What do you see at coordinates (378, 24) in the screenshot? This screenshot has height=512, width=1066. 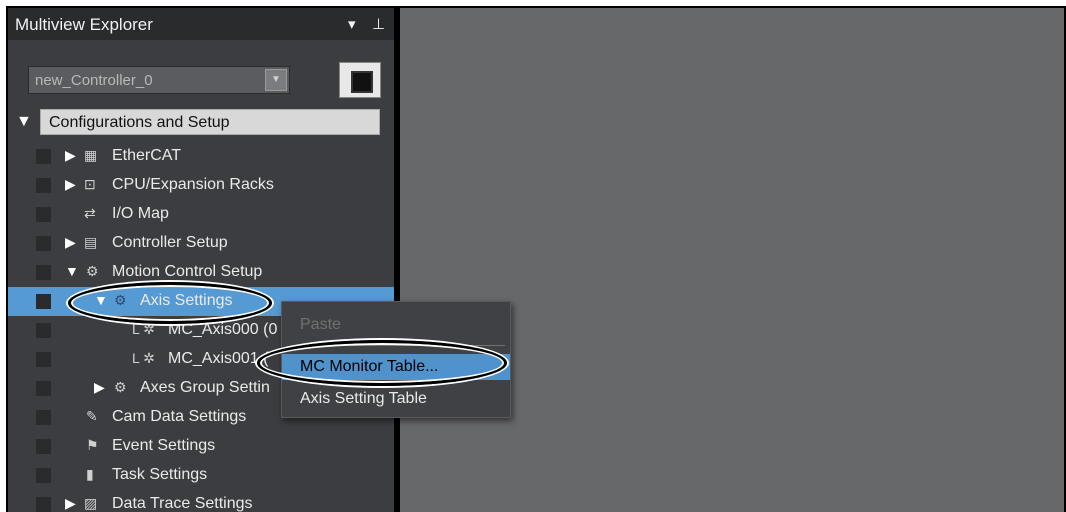 I see `pin-icon: ⊥` at bounding box center [378, 24].